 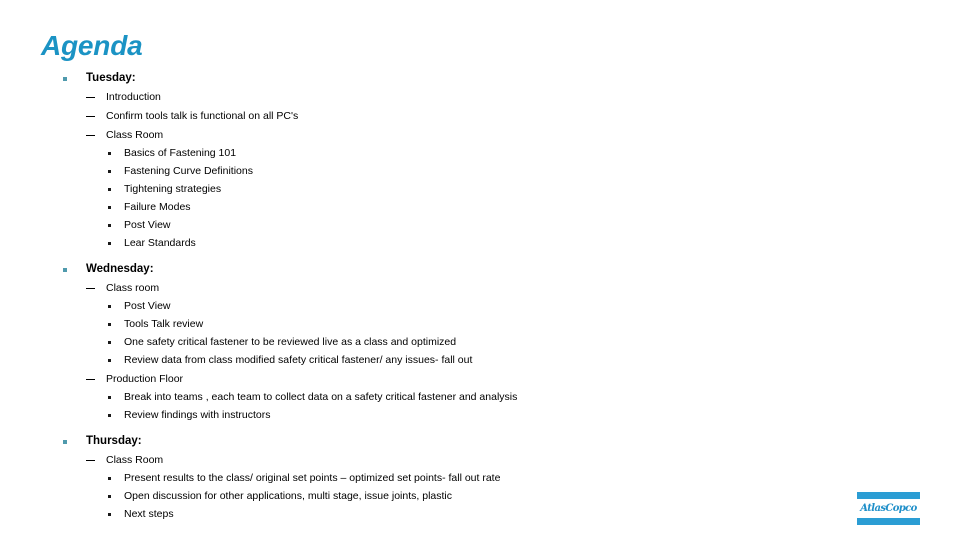 What do you see at coordinates (92, 45) in the screenshot?
I see `page-title: Agenda` at bounding box center [92, 45].